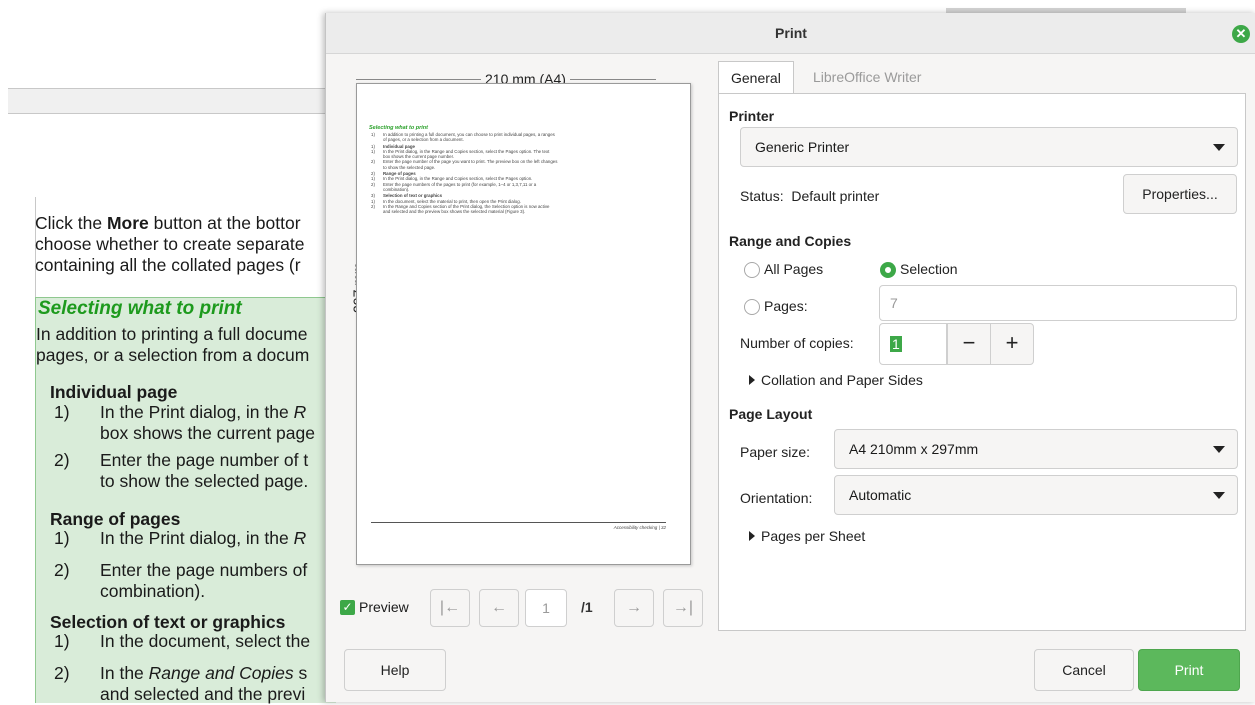  Describe the element at coordinates (639, 527) in the screenshot. I see `preview-footer: Accessibility checking | 32` at that location.